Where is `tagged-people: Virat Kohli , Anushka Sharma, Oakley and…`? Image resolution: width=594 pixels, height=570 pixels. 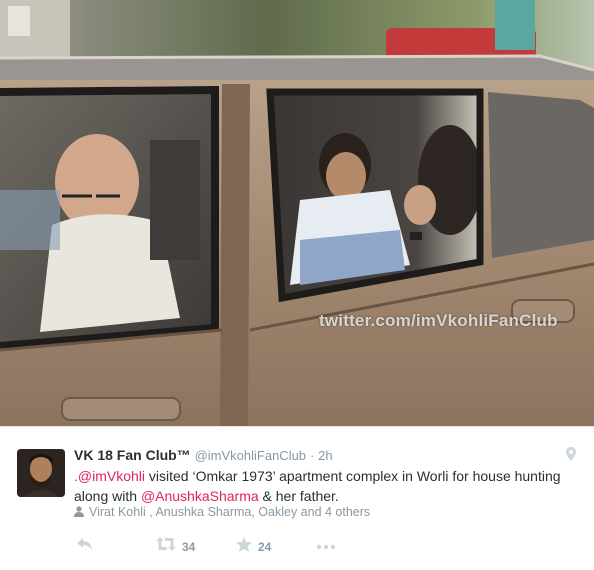 tagged-people: Virat Kohli , Anushka Sharma, Oakley and… is located at coordinates (222, 512).